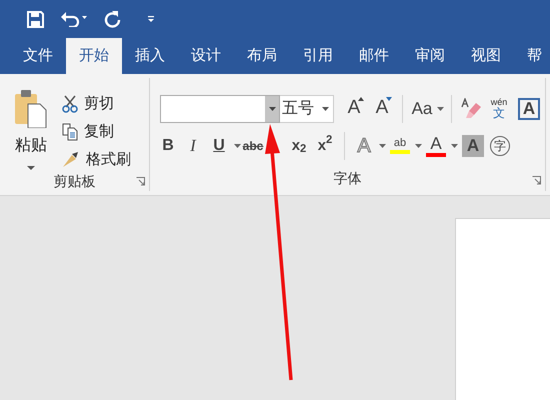 The width and height of the screenshot is (550, 400). What do you see at coordinates (299, 146) in the screenshot?
I see `script-button: x$_{2}$` at bounding box center [299, 146].